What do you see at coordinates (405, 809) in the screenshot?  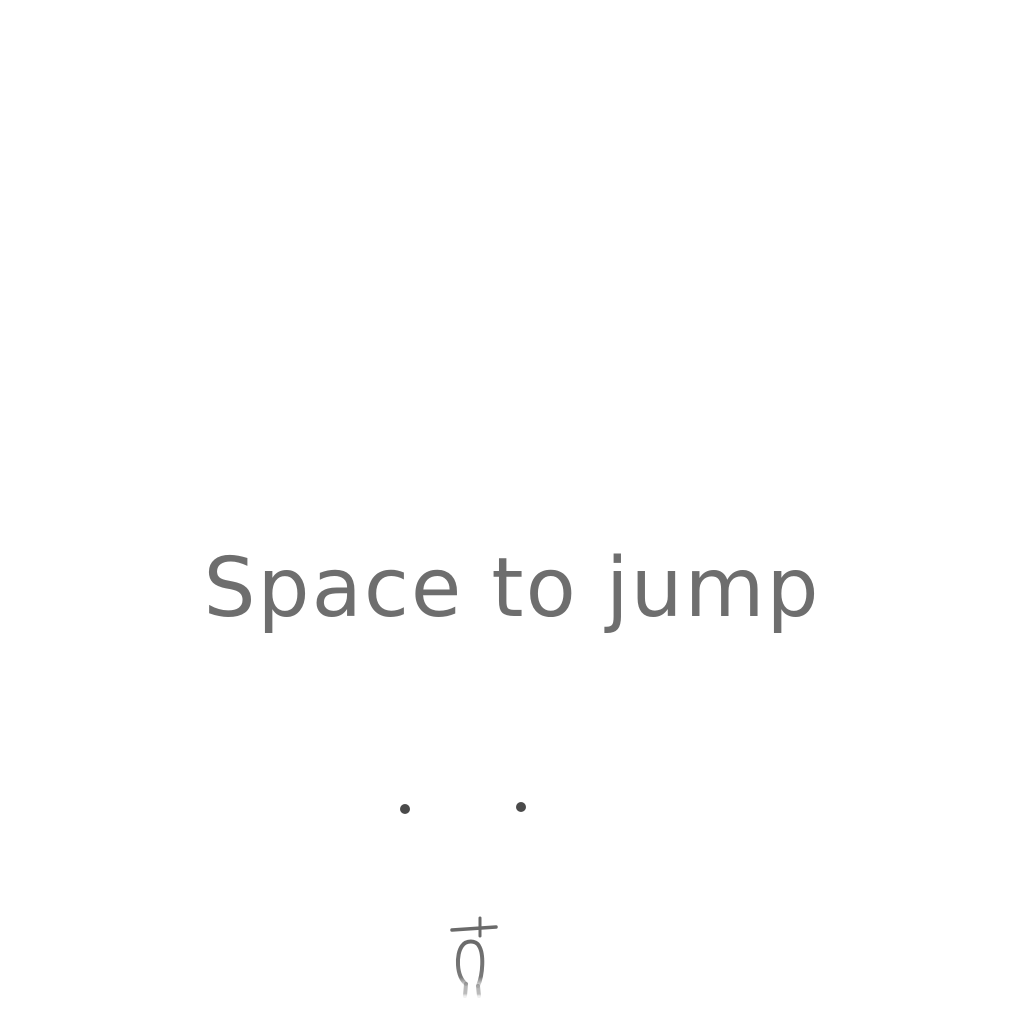 I see `obstacle-dot-left` at bounding box center [405, 809].